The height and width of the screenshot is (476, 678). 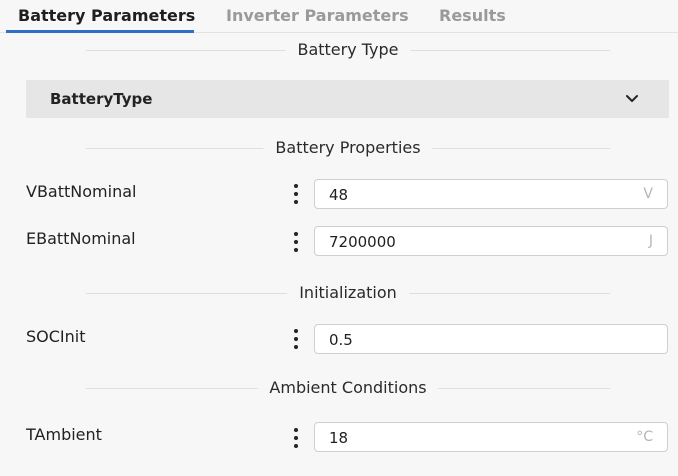 What do you see at coordinates (491, 241) in the screenshot?
I see `ebatt-nominal-field: 7200000 J` at bounding box center [491, 241].